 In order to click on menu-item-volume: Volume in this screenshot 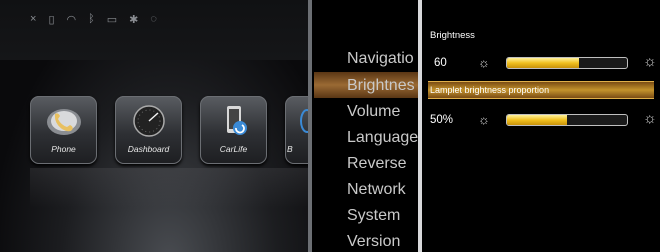, I will do `click(373, 112)`.